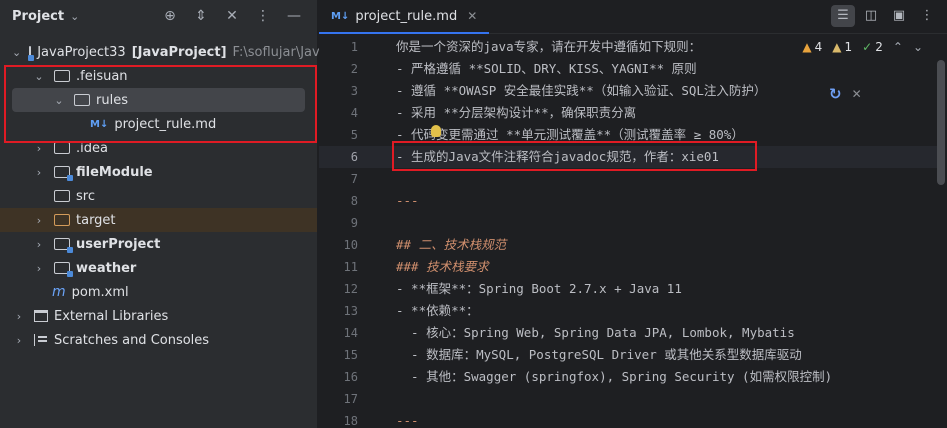 This screenshot has height=428, width=947. What do you see at coordinates (837, 47) in the screenshot?
I see `weak-warning-icon: ▲` at bounding box center [837, 47].